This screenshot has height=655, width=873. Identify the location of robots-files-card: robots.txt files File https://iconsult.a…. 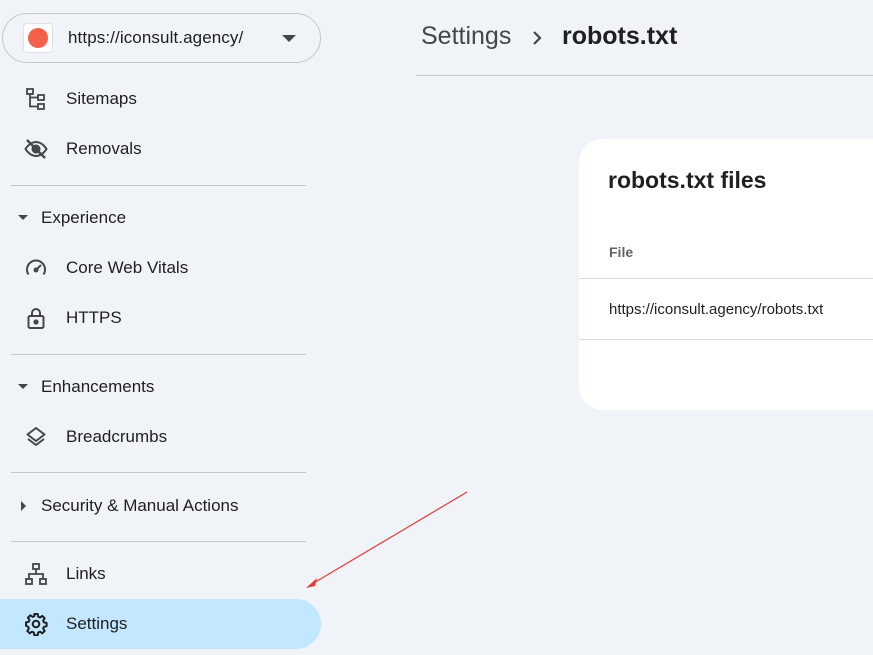
(726, 274).